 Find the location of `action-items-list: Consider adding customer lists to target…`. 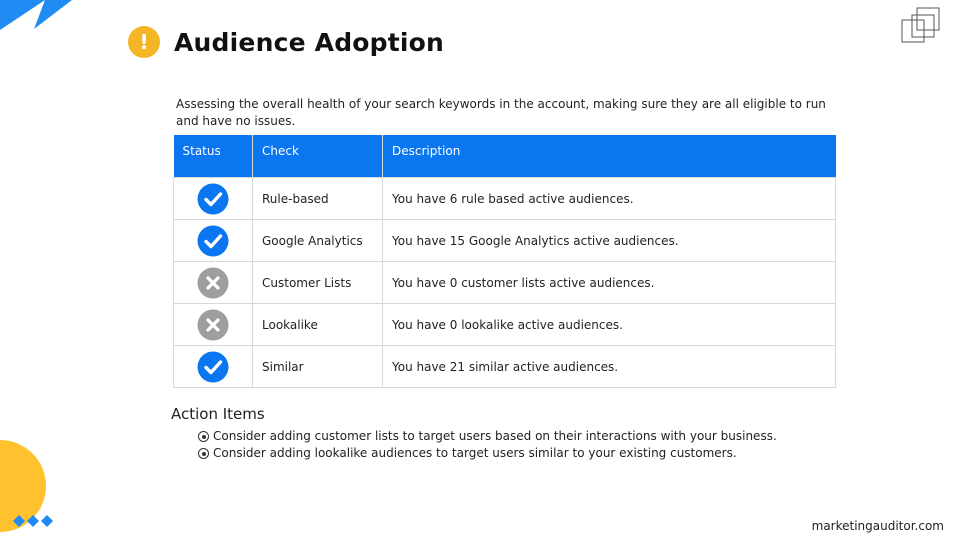

action-items-list: Consider adding customer lists to target… is located at coordinates (487, 445).